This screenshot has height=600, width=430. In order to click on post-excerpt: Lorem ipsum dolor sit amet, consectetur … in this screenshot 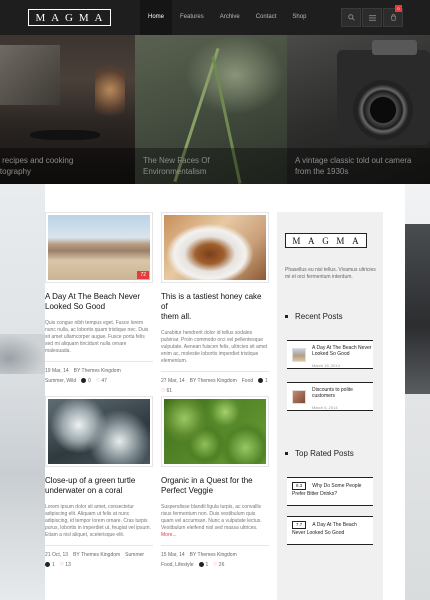, I will do `click(98, 521)`.